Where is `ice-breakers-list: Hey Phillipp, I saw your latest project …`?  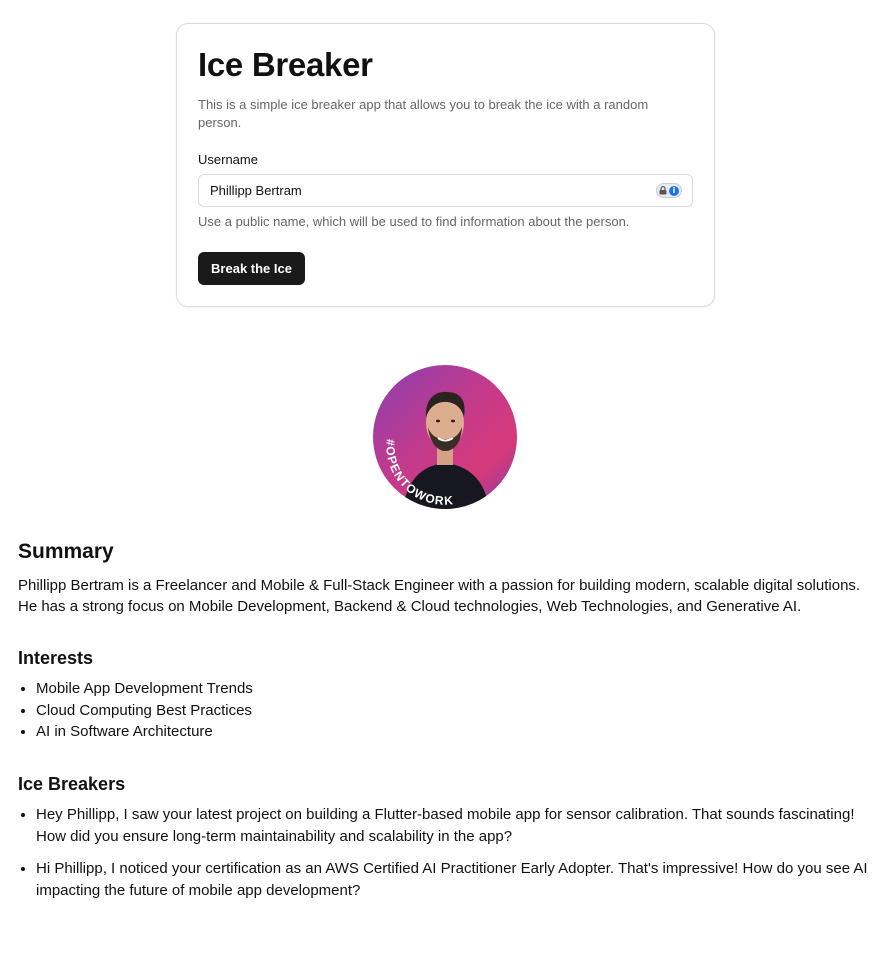 ice-breakers-list: Hey Phillipp, I saw your latest project … is located at coordinates (456, 858).